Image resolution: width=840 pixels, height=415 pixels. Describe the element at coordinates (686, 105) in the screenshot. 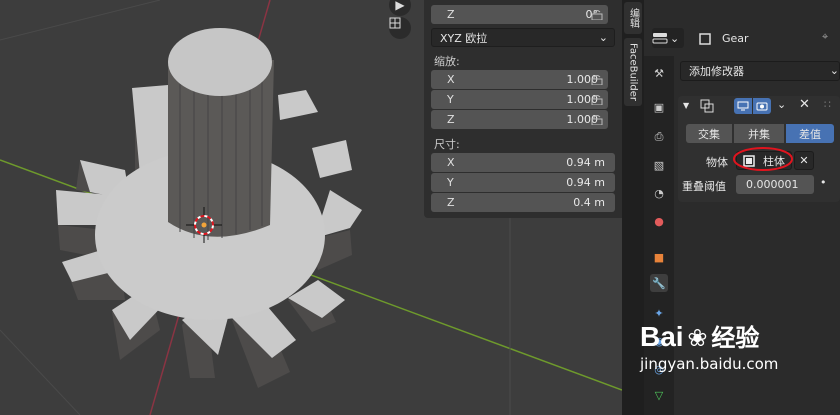

I see `collapse-arrow-icon: ▼` at that location.